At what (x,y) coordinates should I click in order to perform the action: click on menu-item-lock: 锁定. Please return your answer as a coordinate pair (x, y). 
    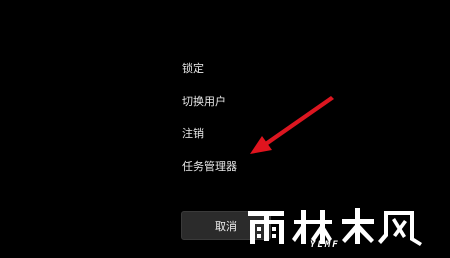
    Looking at the image, I should click on (193, 69).